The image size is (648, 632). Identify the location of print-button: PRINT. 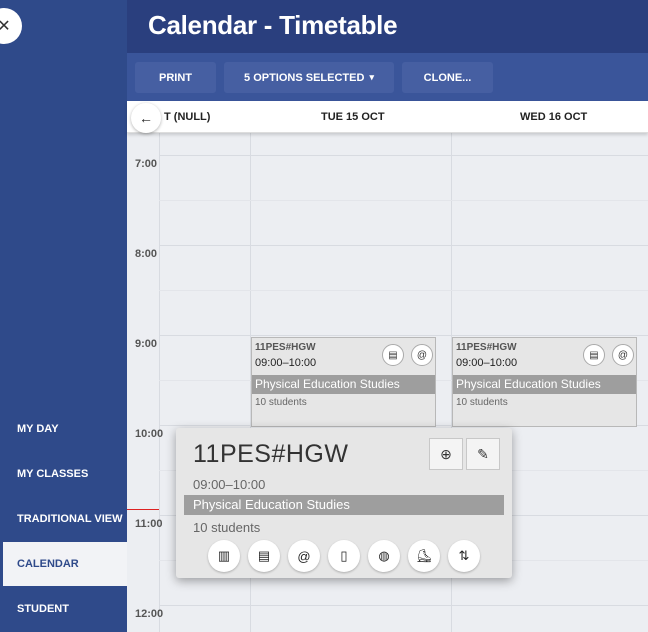
(175, 77).